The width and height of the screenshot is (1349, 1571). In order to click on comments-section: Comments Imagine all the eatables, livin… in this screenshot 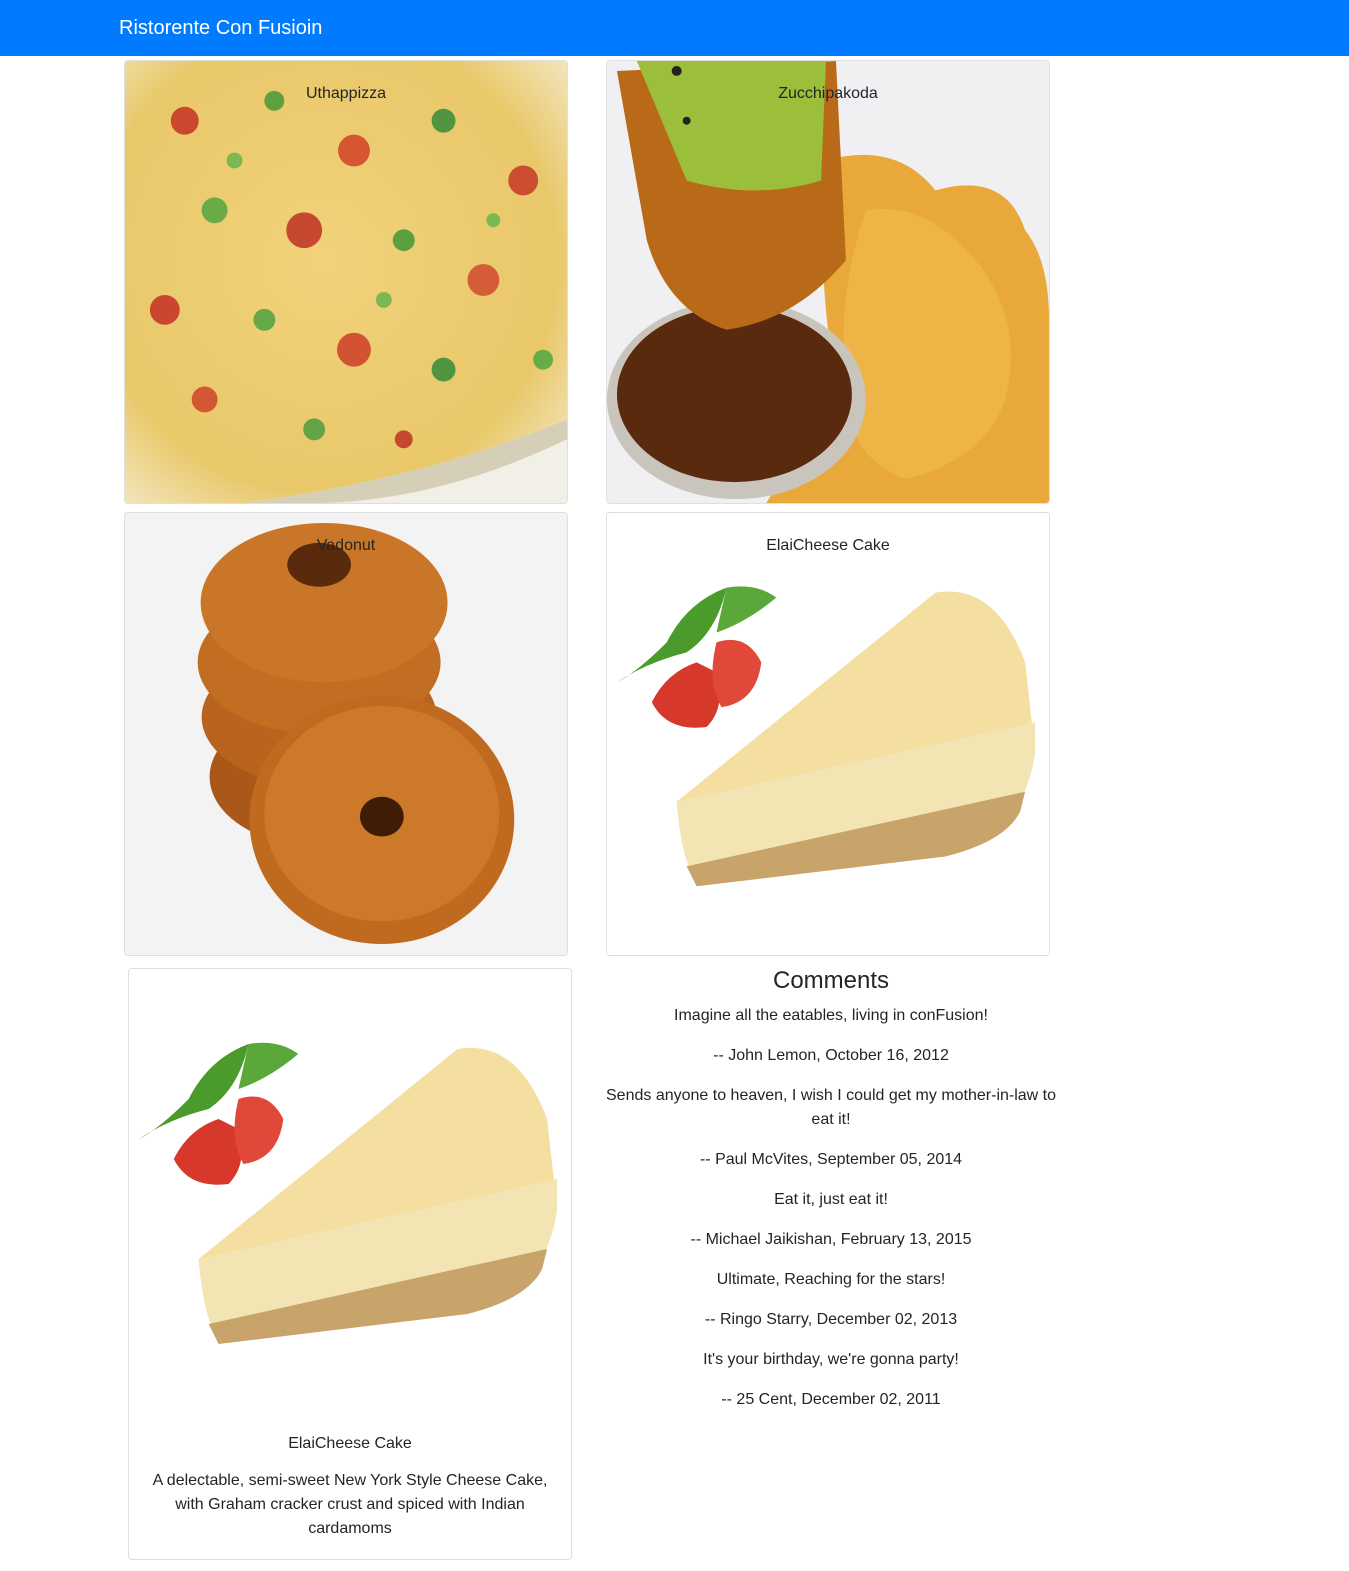, I will do `click(831, 1197)`.